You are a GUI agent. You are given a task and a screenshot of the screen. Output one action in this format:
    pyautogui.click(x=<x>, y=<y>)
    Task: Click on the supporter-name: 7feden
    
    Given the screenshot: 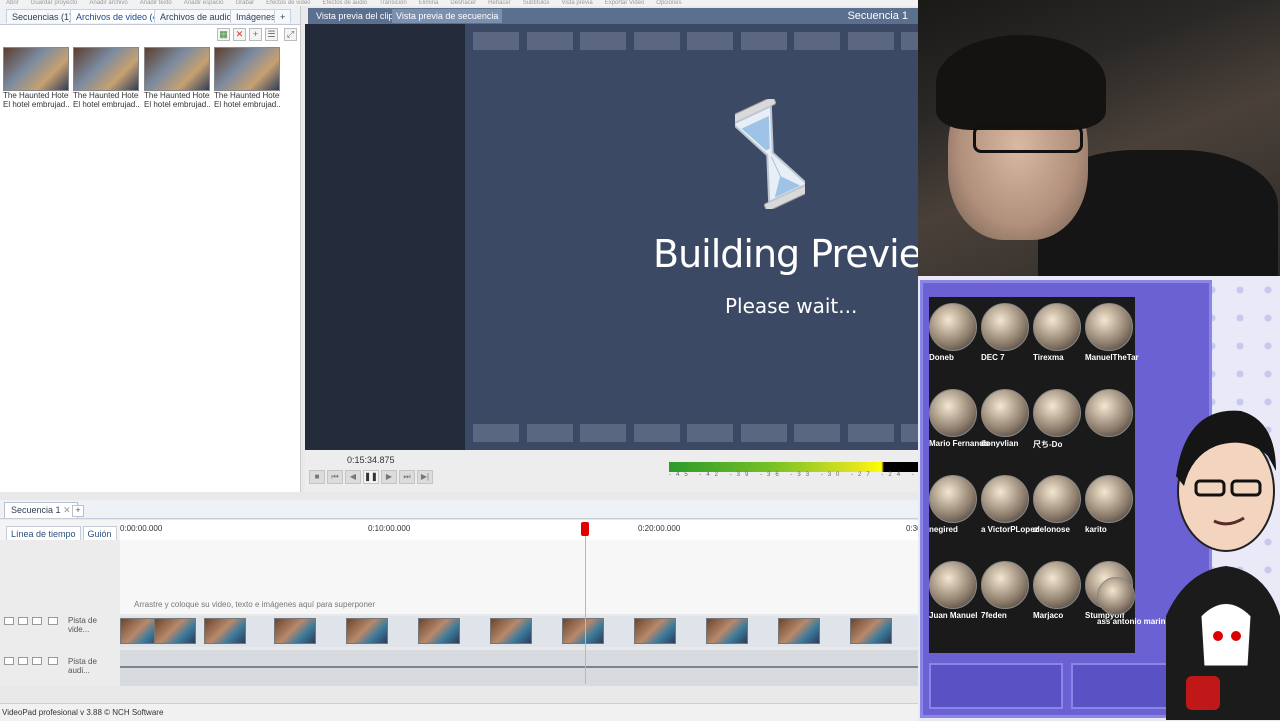 What is the action you would take?
    pyautogui.click(x=994, y=615)
    